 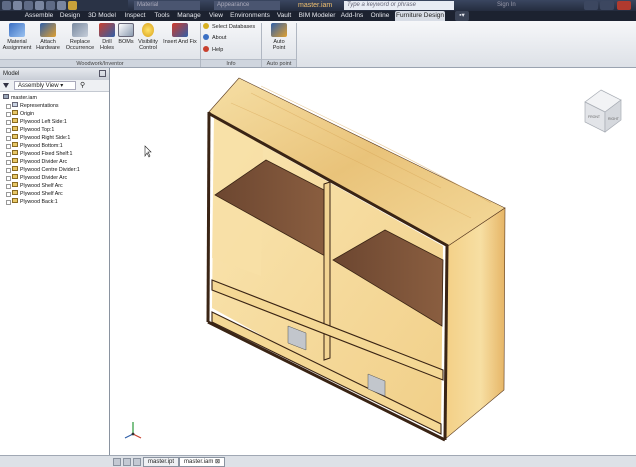 I want to click on boms-icon, so click(x=126, y=30).